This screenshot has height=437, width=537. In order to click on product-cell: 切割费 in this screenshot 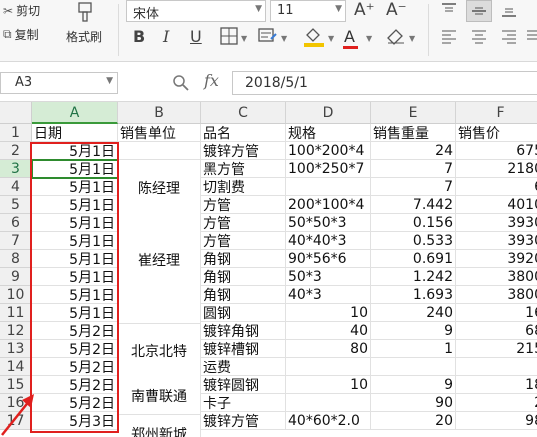, I will do `click(243, 187)`.